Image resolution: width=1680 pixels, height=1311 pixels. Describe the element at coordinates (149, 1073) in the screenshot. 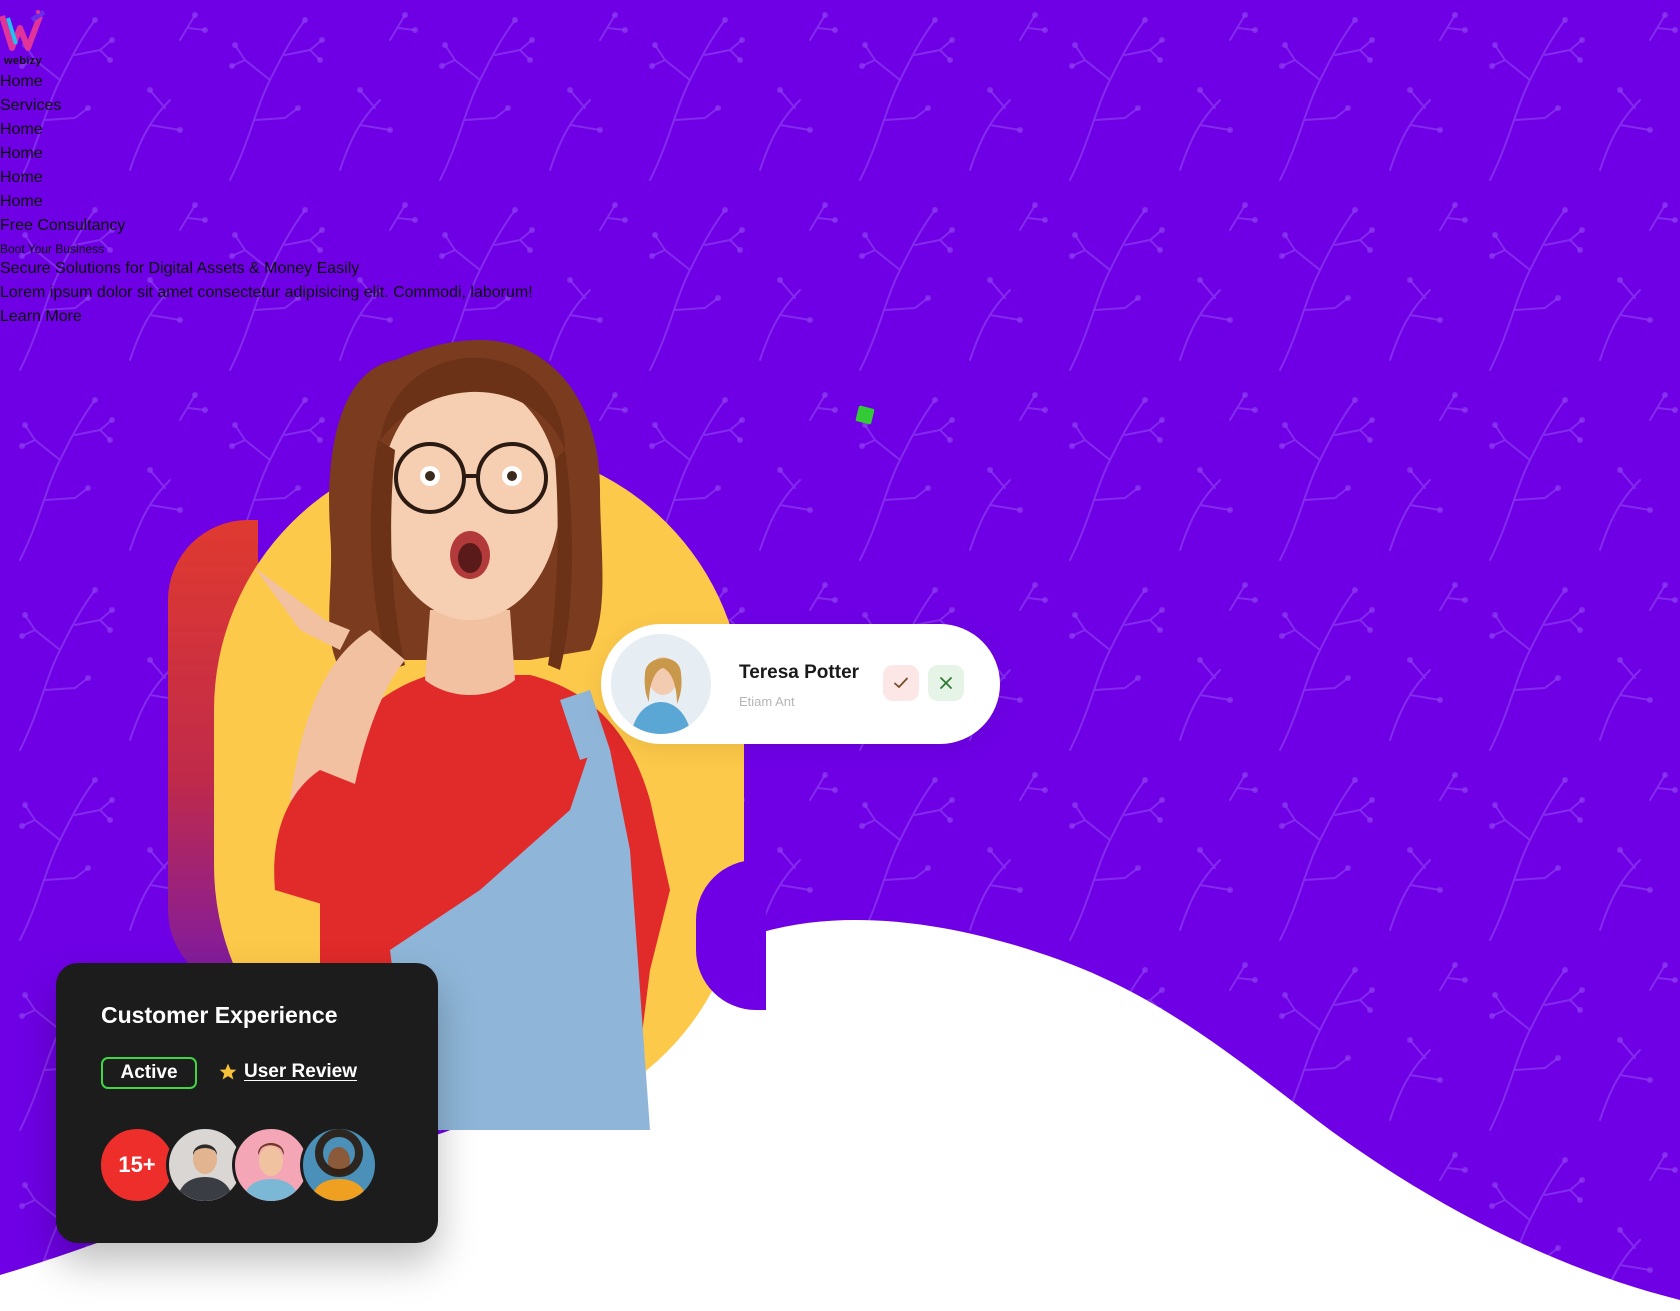

I see `status-badge: Active` at that location.